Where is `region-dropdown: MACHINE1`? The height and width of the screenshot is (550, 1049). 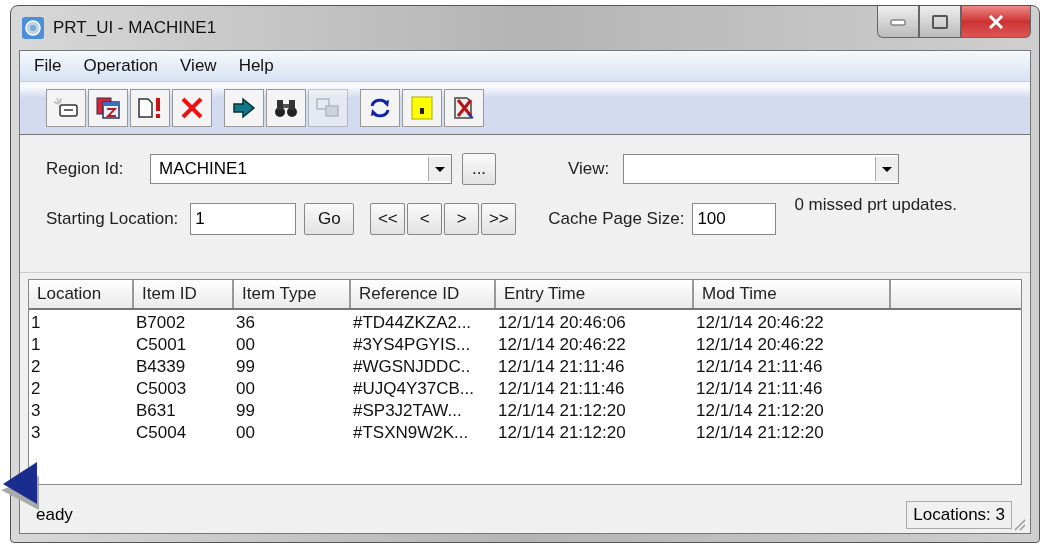
region-dropdown: MACHINE1 is located at coordinates (301, 169).